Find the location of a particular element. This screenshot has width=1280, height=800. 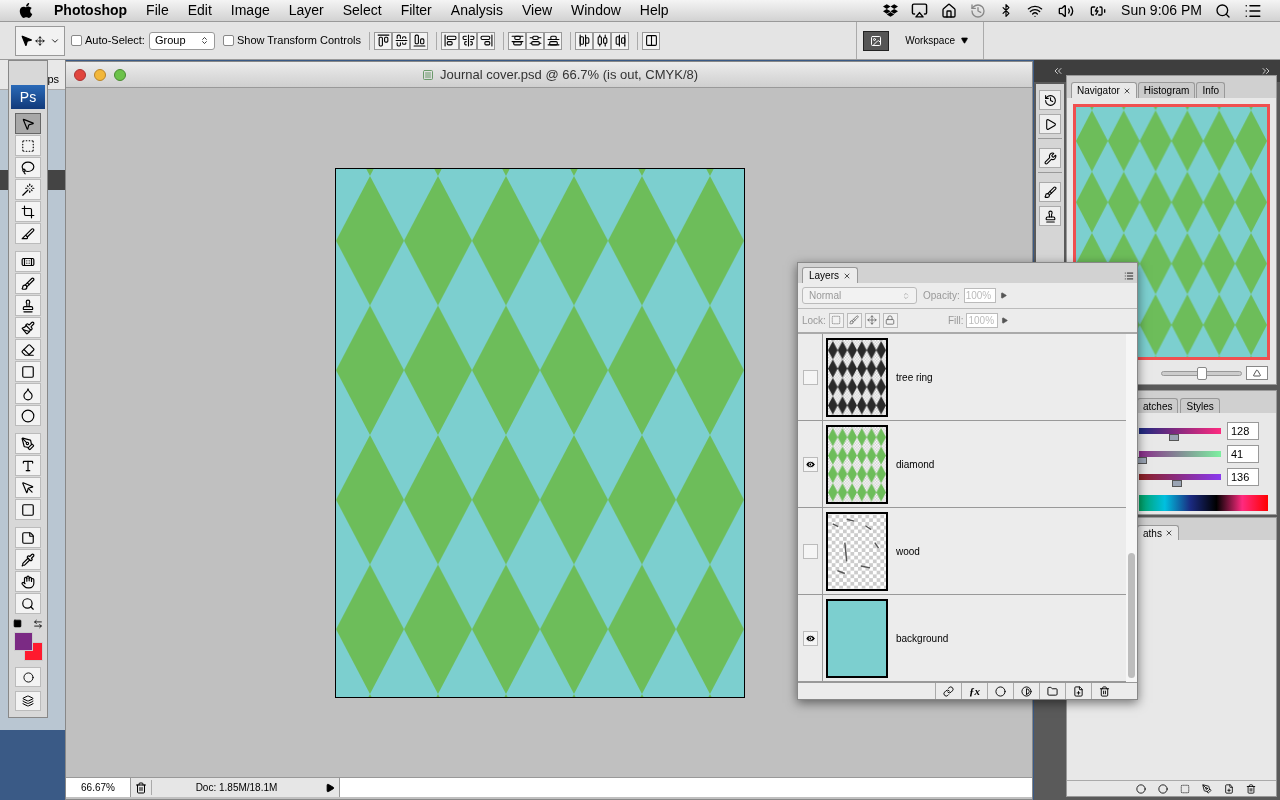

panel-tab: aths is located at coordinates (1158, 532).